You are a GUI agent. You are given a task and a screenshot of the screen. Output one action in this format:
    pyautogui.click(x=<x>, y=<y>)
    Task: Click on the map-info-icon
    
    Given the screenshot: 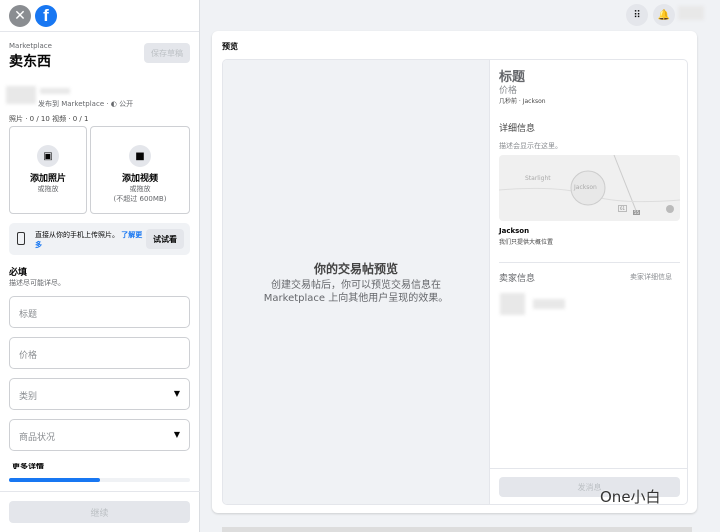 What is the action you would take?
    pyautogui.click(x=670, y=209)
    